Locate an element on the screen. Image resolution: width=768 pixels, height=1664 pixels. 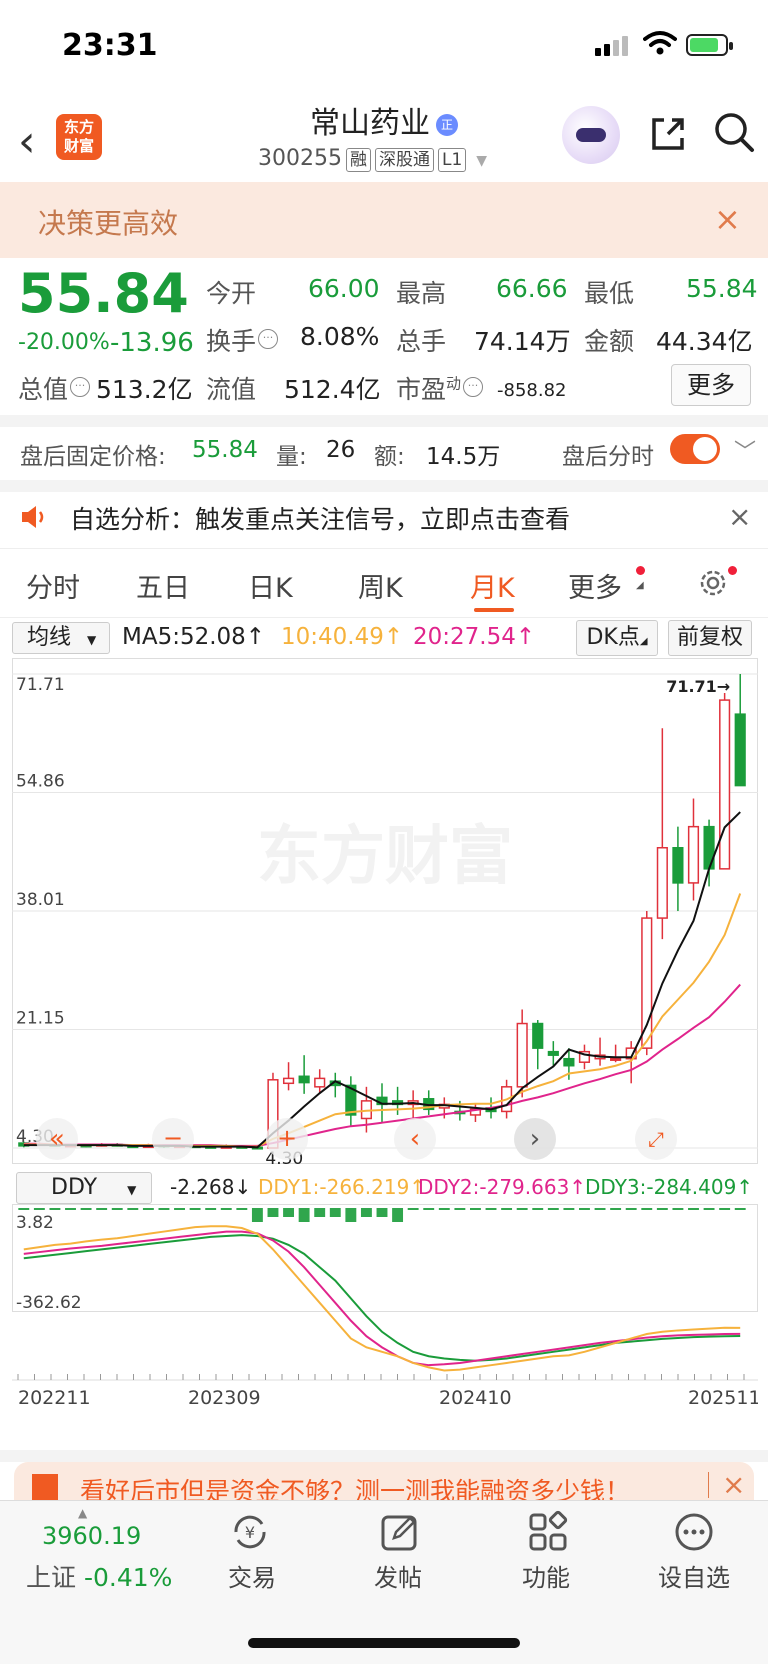
tab-five-day: 五日 is located at coordinates (163, 585).